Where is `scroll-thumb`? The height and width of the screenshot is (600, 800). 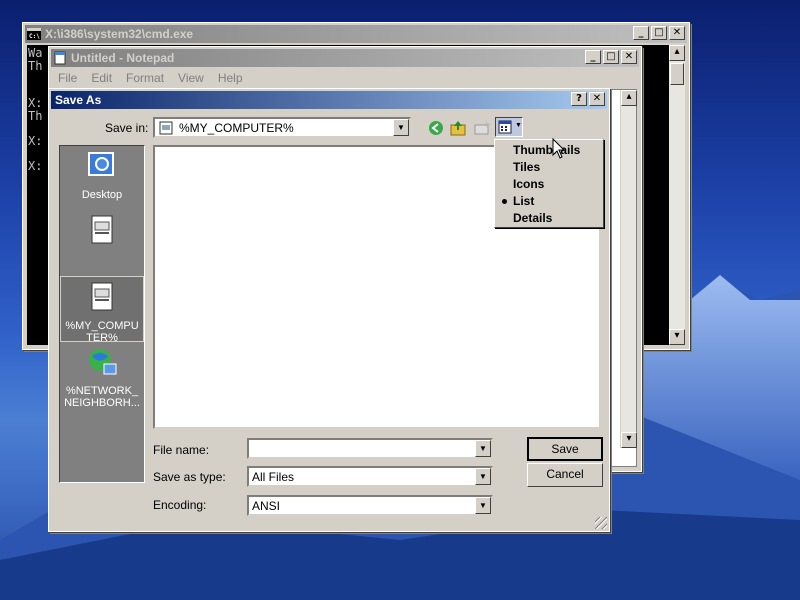
scroll-thumb is located at coordinates (677, 74).